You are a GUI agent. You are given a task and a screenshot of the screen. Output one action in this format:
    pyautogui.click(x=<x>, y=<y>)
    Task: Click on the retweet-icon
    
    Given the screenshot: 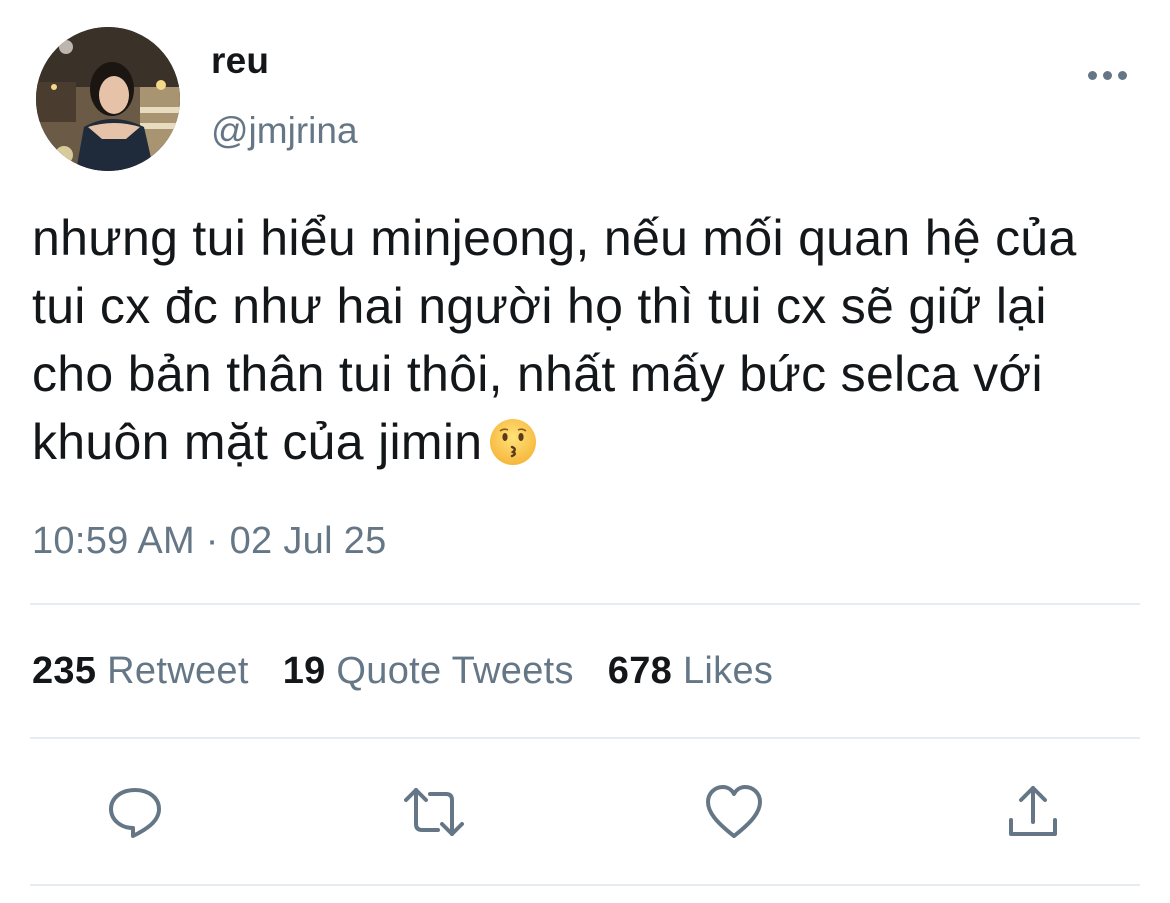 What is the action you would take?
    pyautogui.click(x=434, y=812)
    